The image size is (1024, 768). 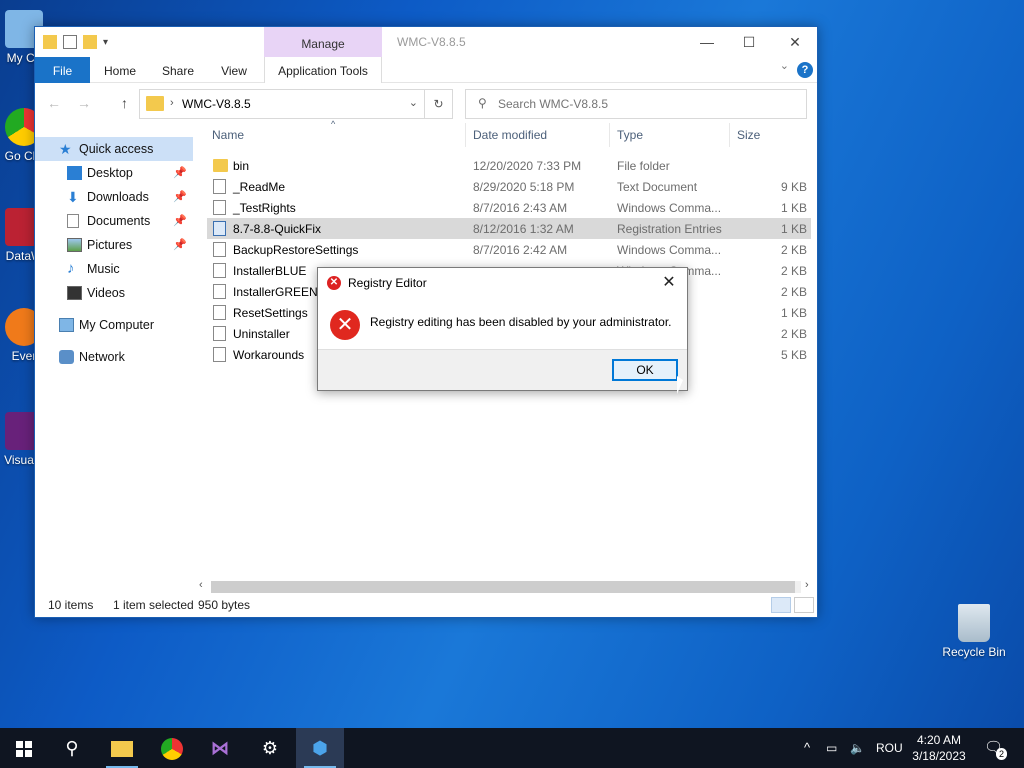 What do you see at coordinates (974, 652) in the screenshot?
I see `desktop-icon-label: Recycle Bin` at bounding box center [974, 652].